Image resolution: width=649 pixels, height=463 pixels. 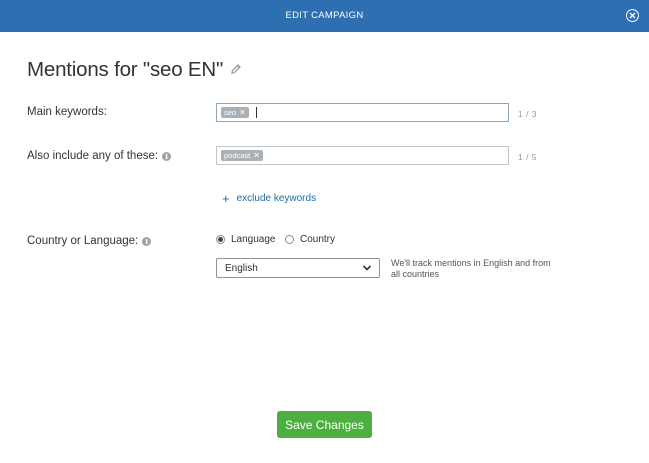 I want to click on page-title-row: Mentions for "seo EN", so click(x=134, y=70).